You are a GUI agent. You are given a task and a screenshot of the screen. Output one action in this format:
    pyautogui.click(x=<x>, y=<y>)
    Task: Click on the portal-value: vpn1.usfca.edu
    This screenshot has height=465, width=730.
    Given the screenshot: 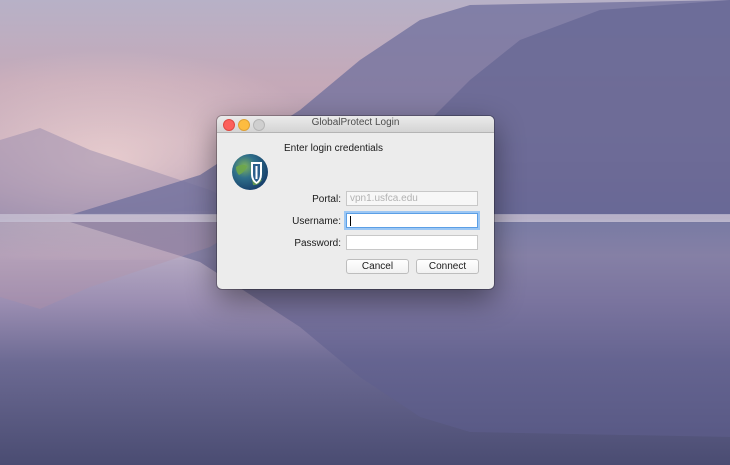 What is the action you would take?
    pyautogui.click(x=384, y=198)
    